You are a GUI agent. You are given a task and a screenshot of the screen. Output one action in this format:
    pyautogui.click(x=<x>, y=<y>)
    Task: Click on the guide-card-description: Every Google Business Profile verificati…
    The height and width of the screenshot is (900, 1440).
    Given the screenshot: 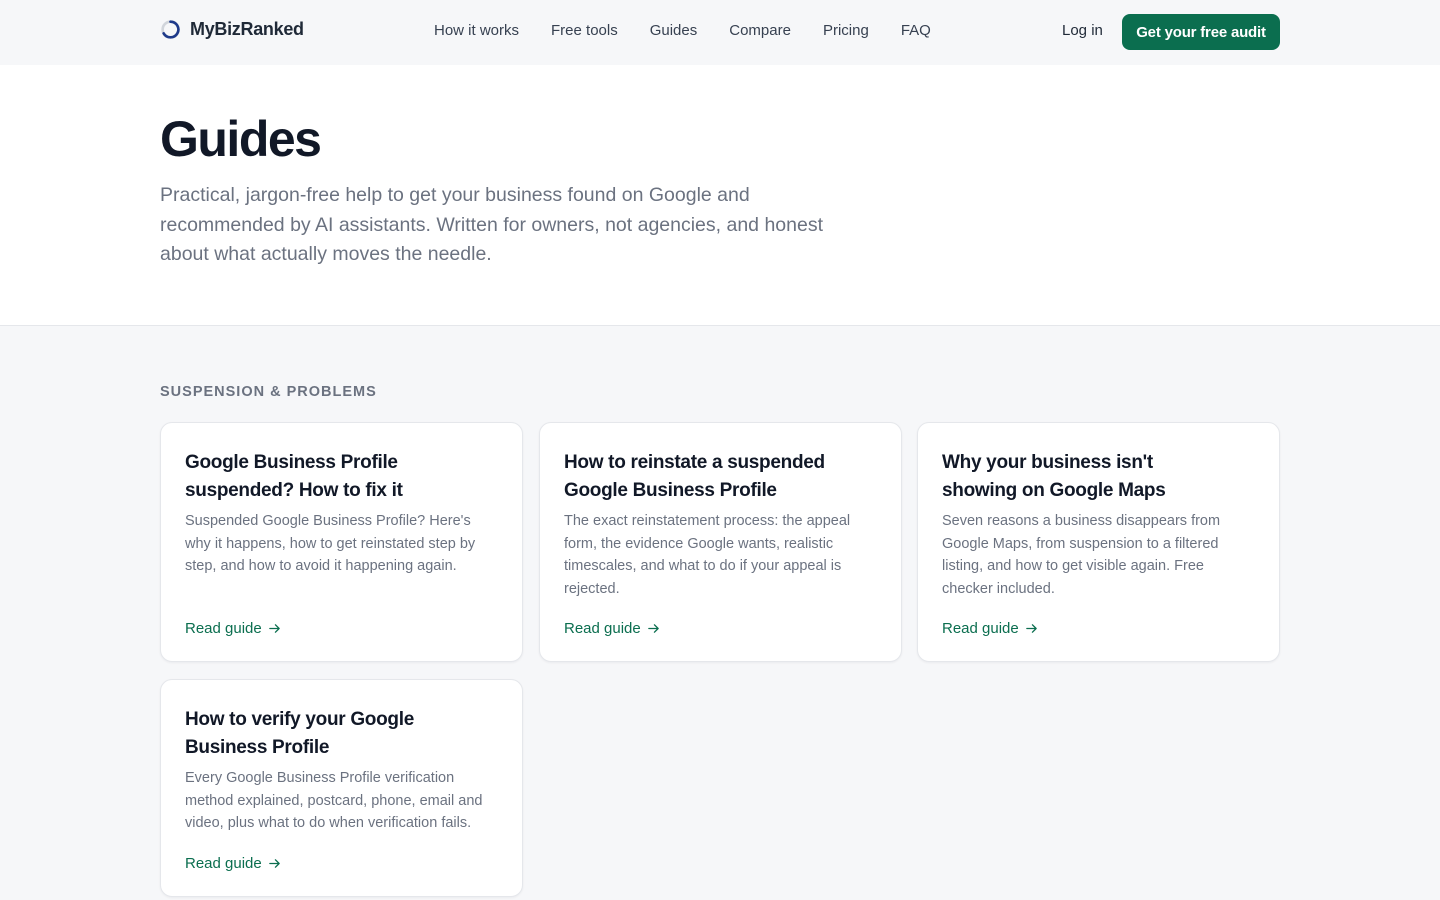 What is the action you would take?
    pyautogui.click(x=334, y=800)
    